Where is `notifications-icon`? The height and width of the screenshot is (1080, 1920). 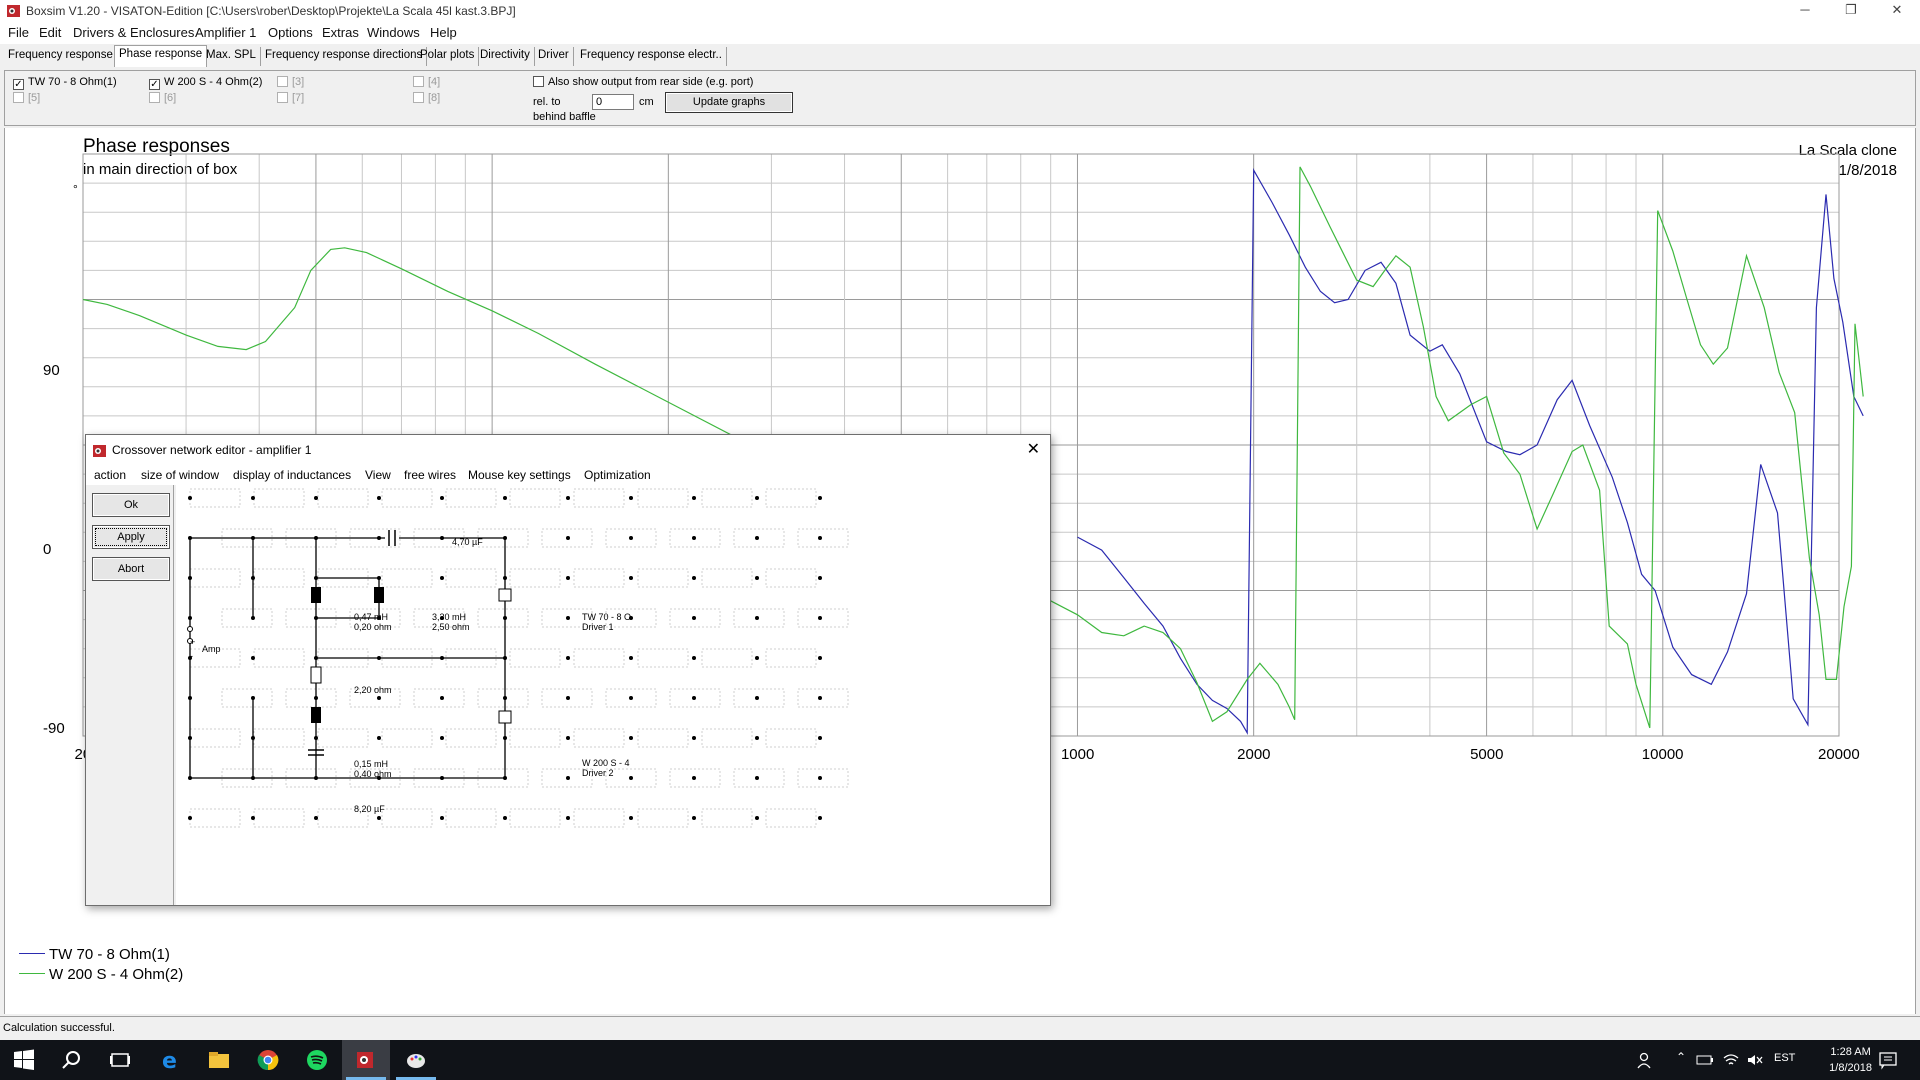
notifications-icon is located at coordinates (1888, 1060).